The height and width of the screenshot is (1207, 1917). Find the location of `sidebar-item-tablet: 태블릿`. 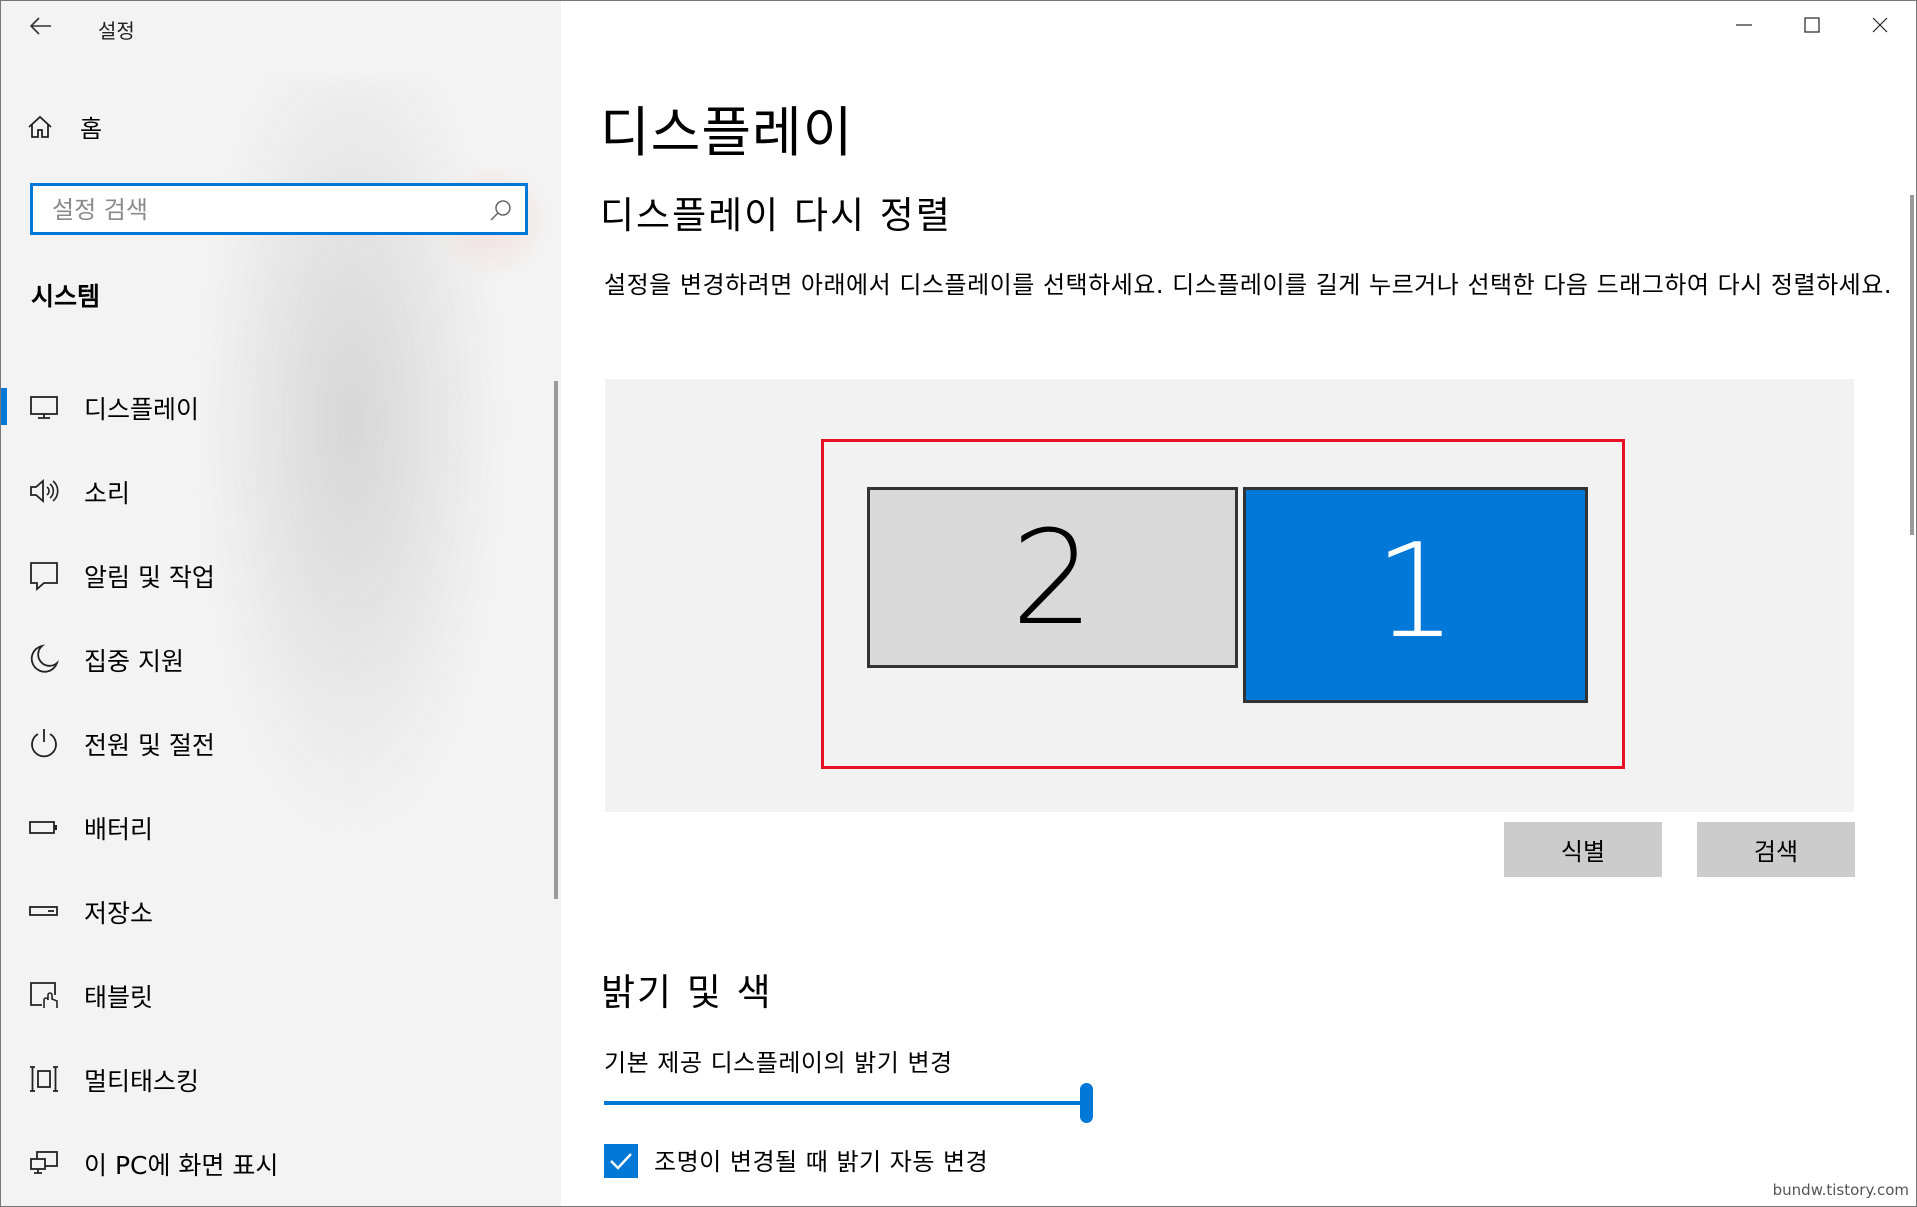

sidebar-item-tablet: 태블릿 is located at coordinates (271, 994).